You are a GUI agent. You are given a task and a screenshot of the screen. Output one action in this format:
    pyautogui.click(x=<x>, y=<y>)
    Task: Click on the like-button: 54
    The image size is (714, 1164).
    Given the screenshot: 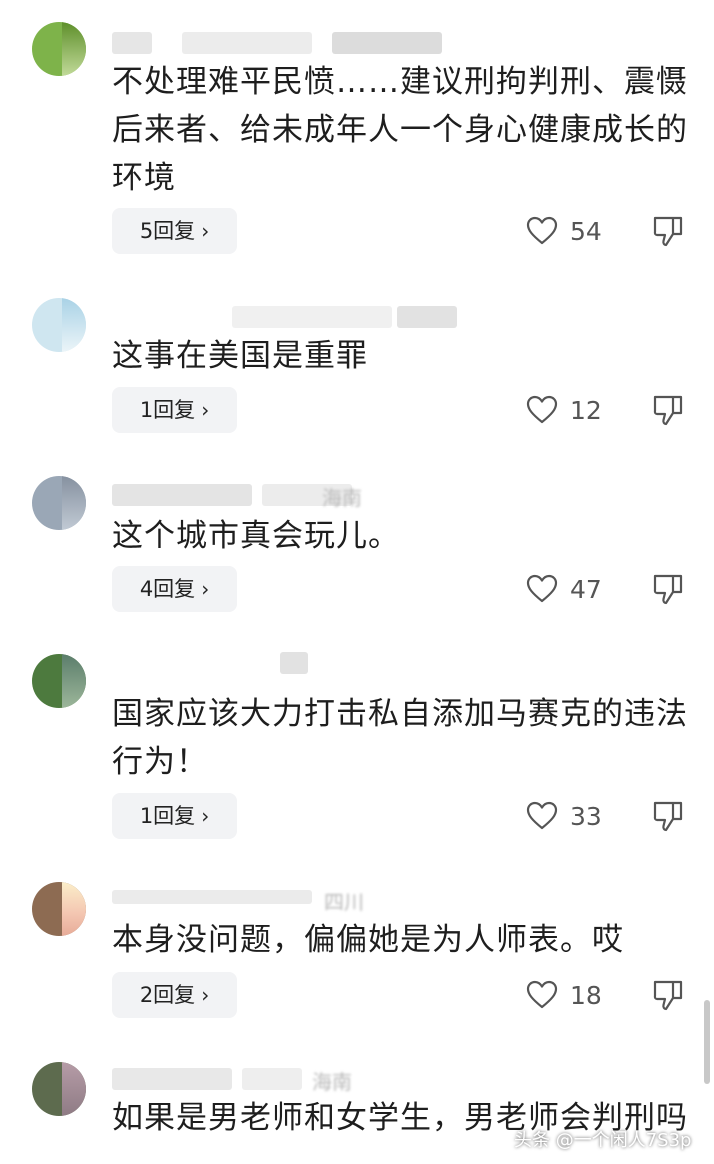 What is the action you would take?
    pyautogui.click(x=564, y=231)
    